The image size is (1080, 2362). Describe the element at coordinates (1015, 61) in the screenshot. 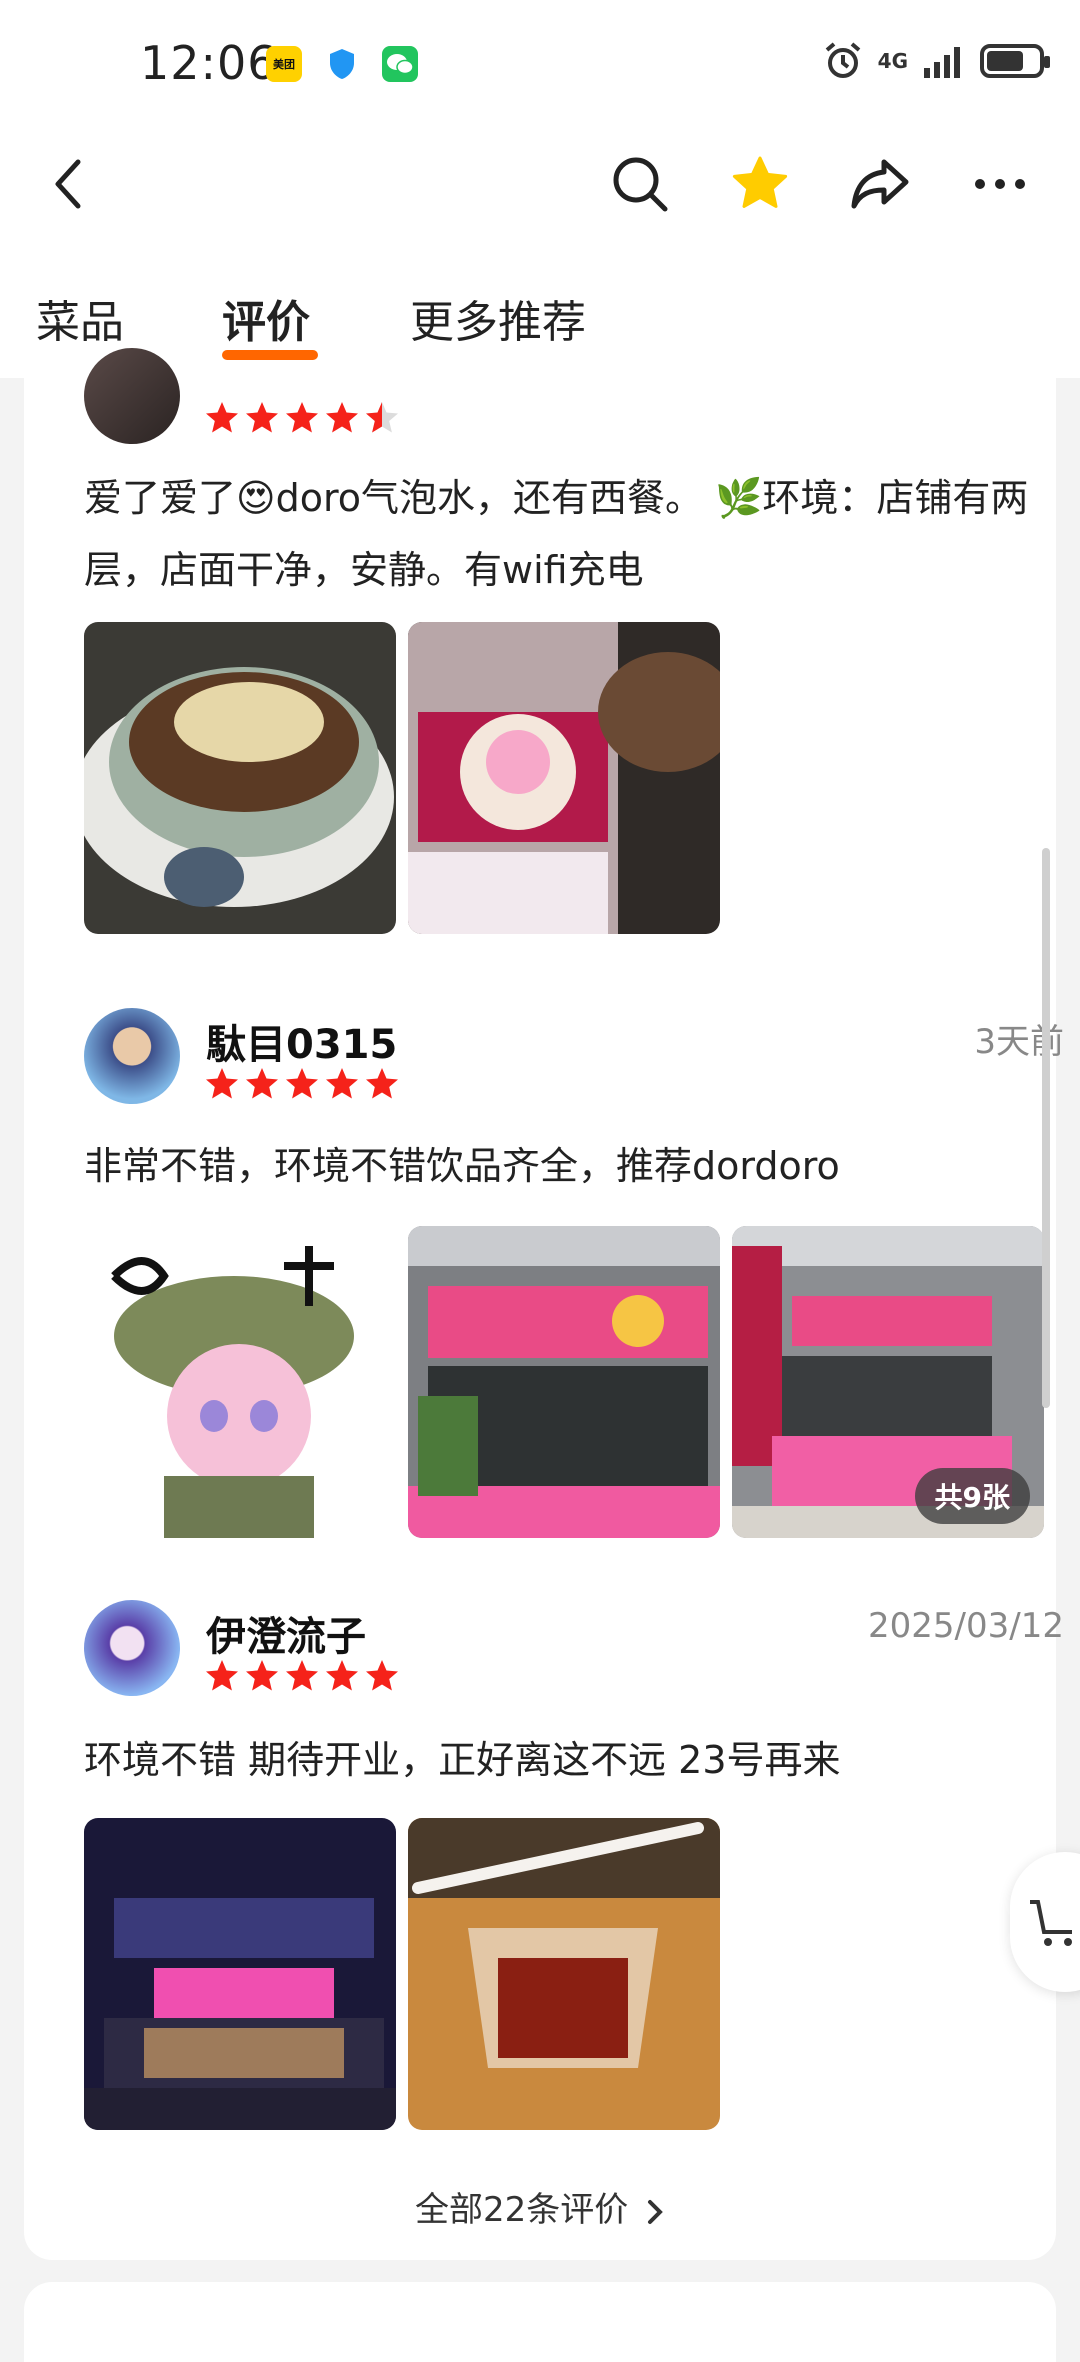

I see `battery-icon` at that location.